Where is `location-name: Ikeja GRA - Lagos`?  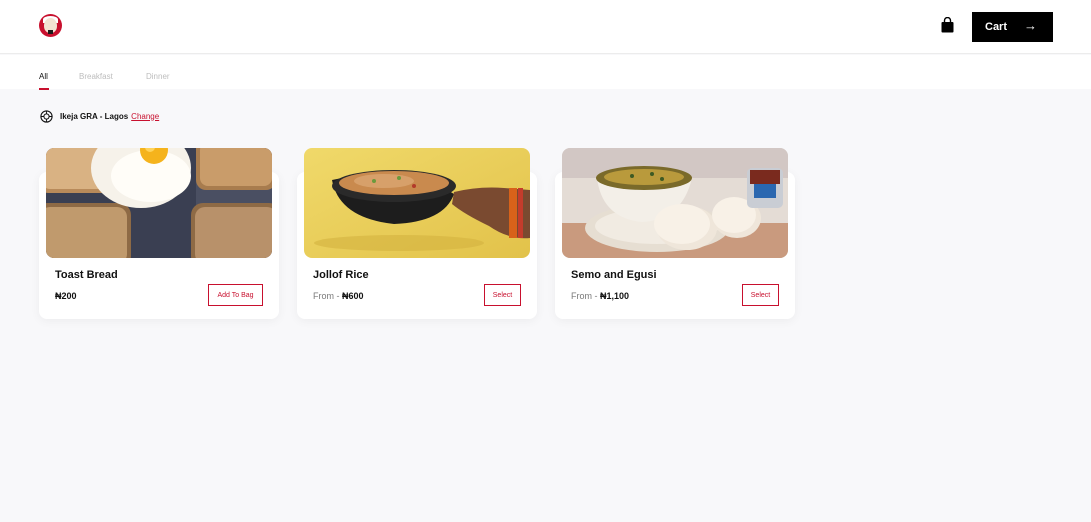 location-name: Ikeja GRA - Lagos is located at coordinates (94, 116).